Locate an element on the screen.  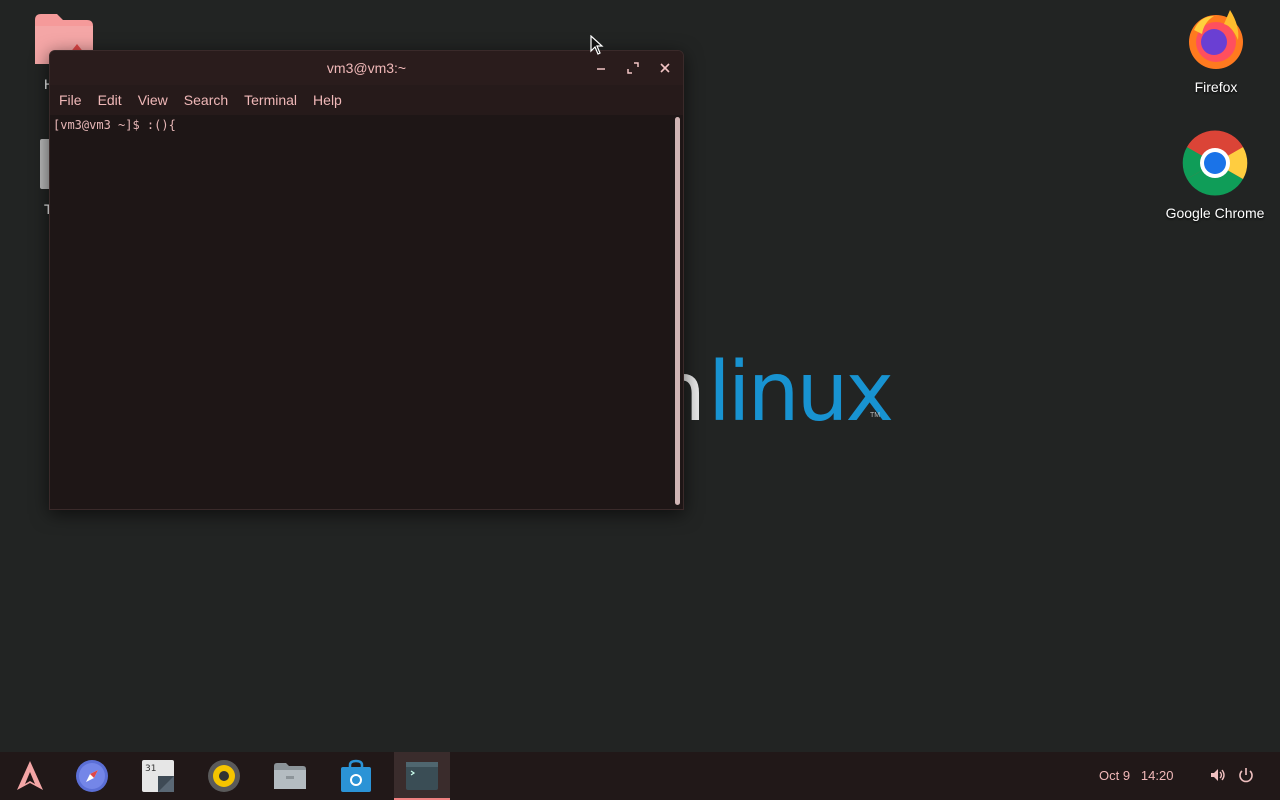
close-icon is located at coordinates (665, 68).